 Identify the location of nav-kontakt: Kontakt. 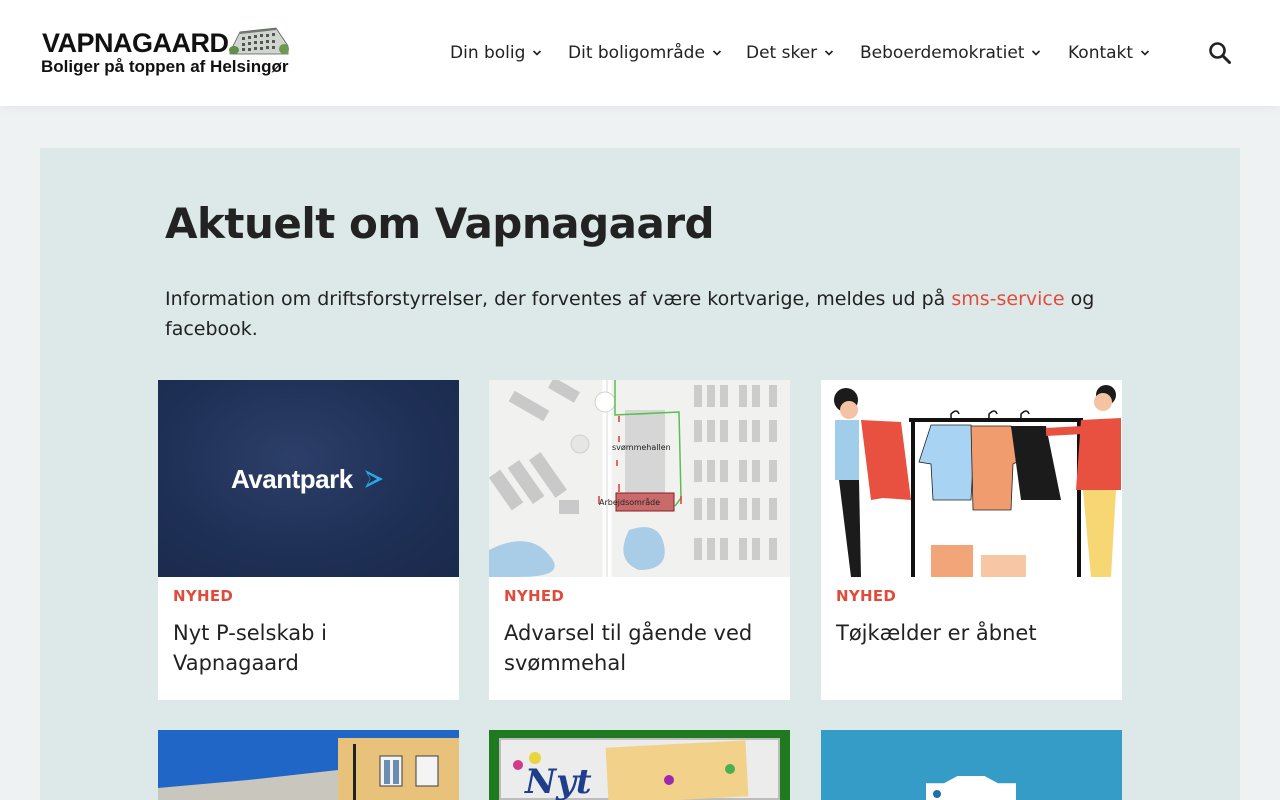
(1109, 53).